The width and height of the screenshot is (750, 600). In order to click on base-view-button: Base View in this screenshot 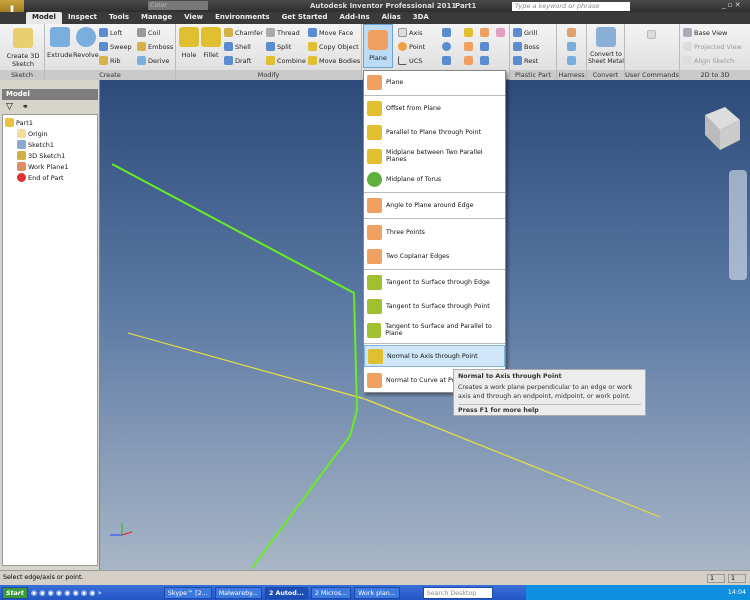, I will do `click(705, 32)`.